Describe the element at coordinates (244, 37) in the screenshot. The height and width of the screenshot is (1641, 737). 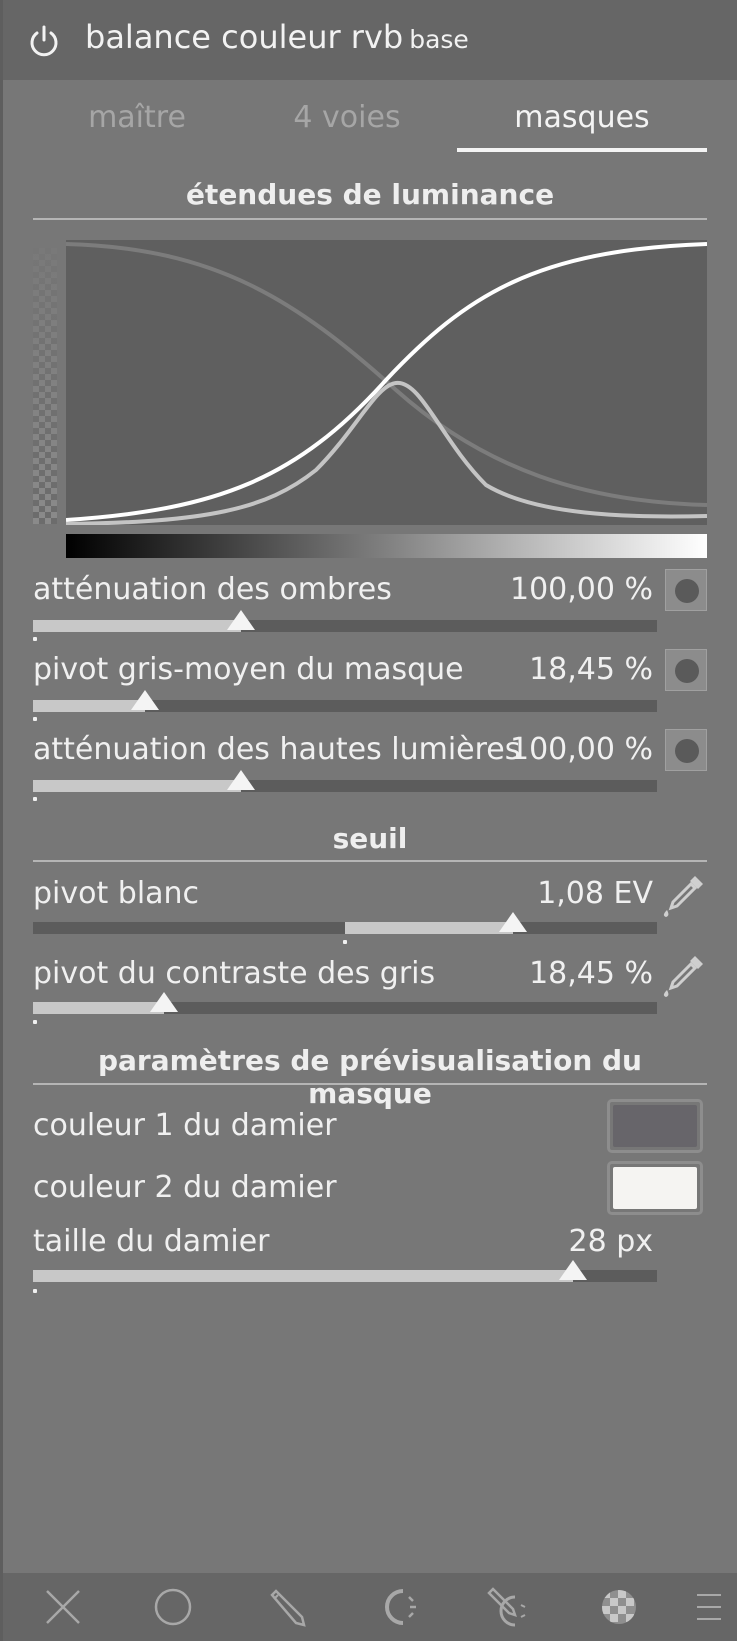
I see `module-name: balance couleur rvb` at that location.